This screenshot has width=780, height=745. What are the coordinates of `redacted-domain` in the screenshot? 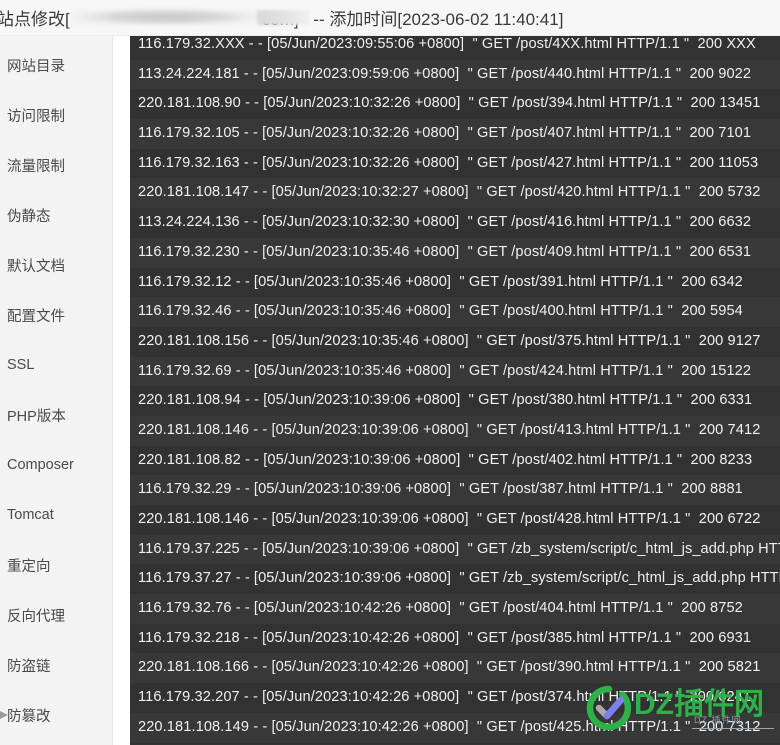 It's located at (165, 17).